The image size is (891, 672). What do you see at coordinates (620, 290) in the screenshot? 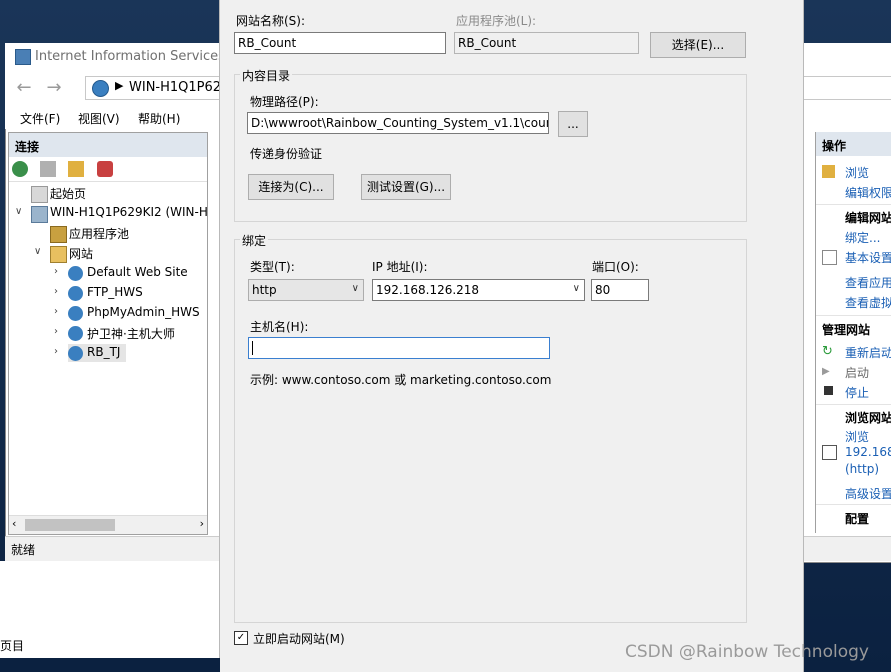
I see `port-input: 80` at bounding box center [620, 290].